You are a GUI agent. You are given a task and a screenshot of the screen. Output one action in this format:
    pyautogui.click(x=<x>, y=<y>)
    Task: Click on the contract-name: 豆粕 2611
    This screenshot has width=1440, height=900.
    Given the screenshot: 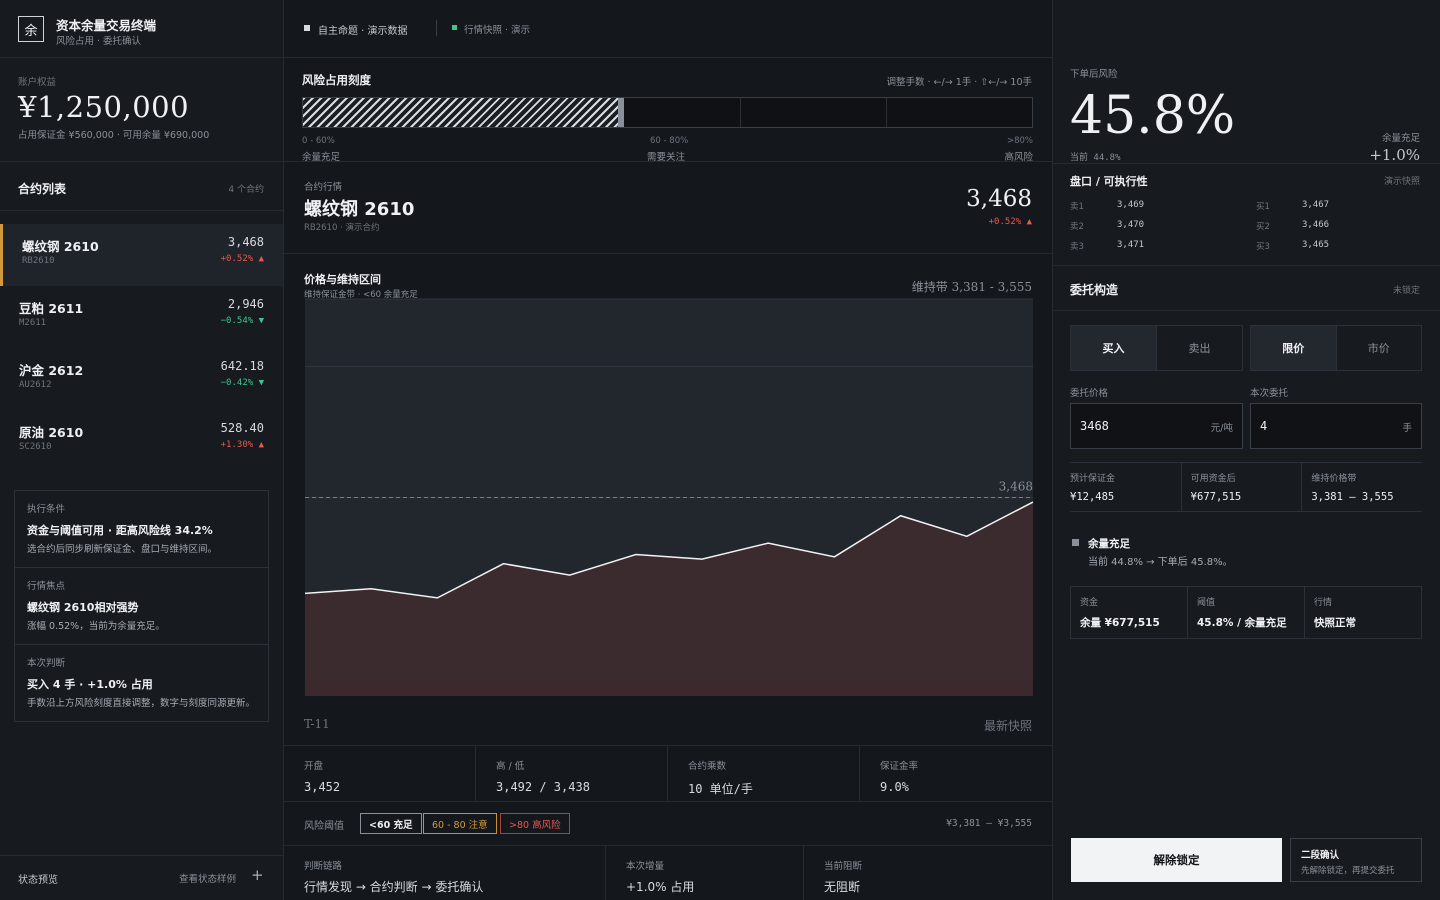 What is the action you would take?
    pyautogui.click(x=51, y=308)
    